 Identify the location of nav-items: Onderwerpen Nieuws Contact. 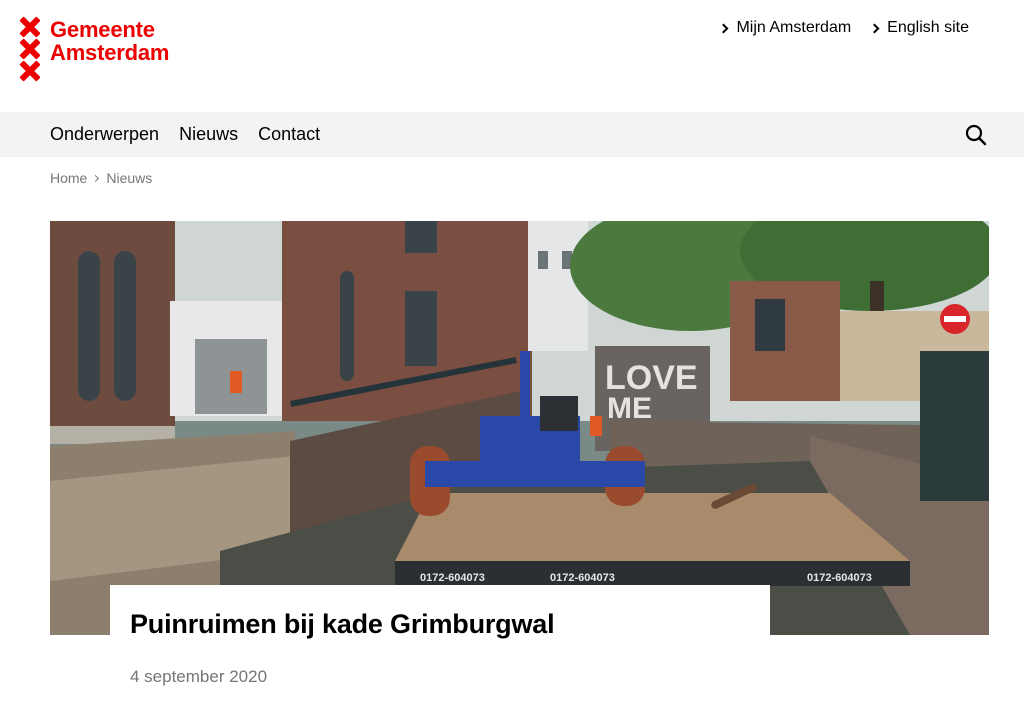
(185, 134).